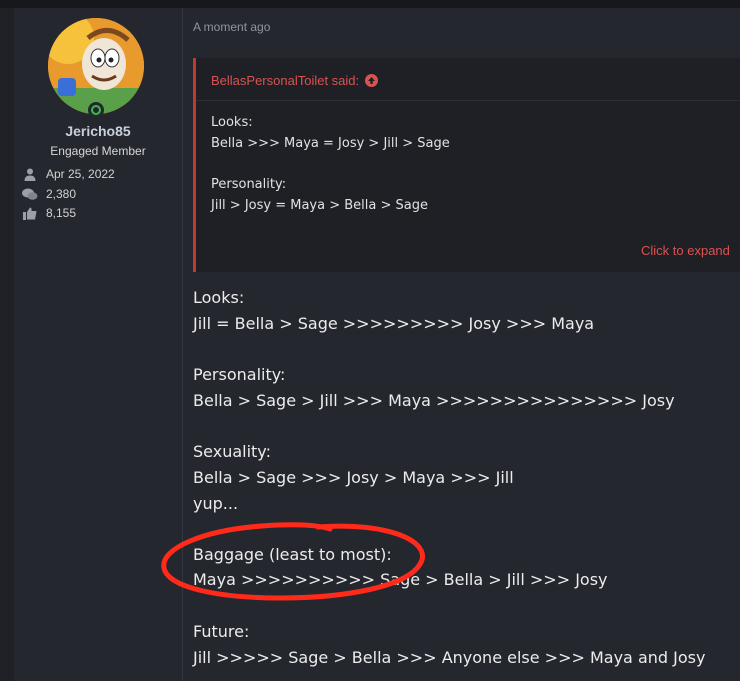 The width and height of the screenshot is (740, 681). What do you see at coordinates (353, 477) in the screenshot?
I see `post-body-line: Bella > Sage >>> Josy > Maya >>> Jill` at bounding box center [353, 477].